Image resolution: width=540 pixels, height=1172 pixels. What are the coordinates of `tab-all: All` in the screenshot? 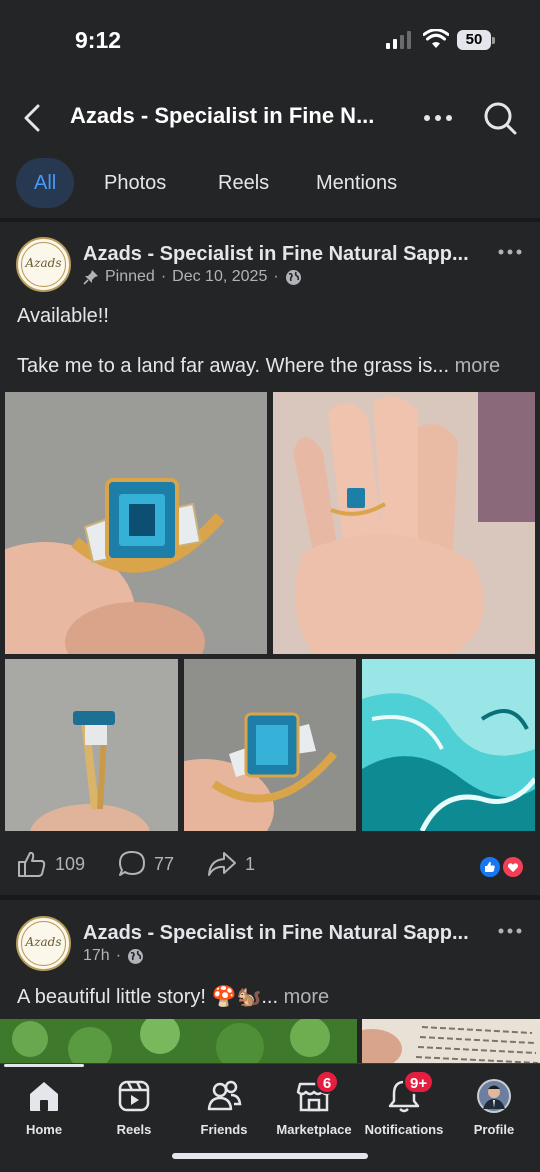 It's located at (45, 183).